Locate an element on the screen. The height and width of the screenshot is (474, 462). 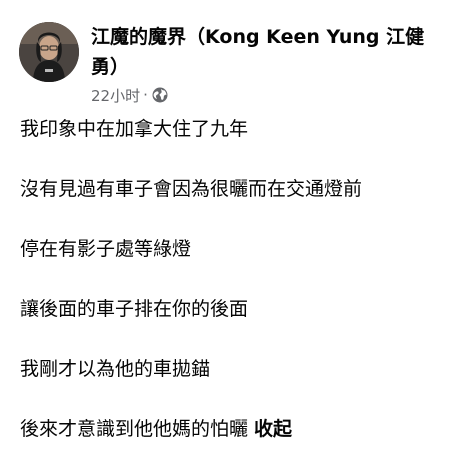
author-avatar is located at coordinates (49, 52).